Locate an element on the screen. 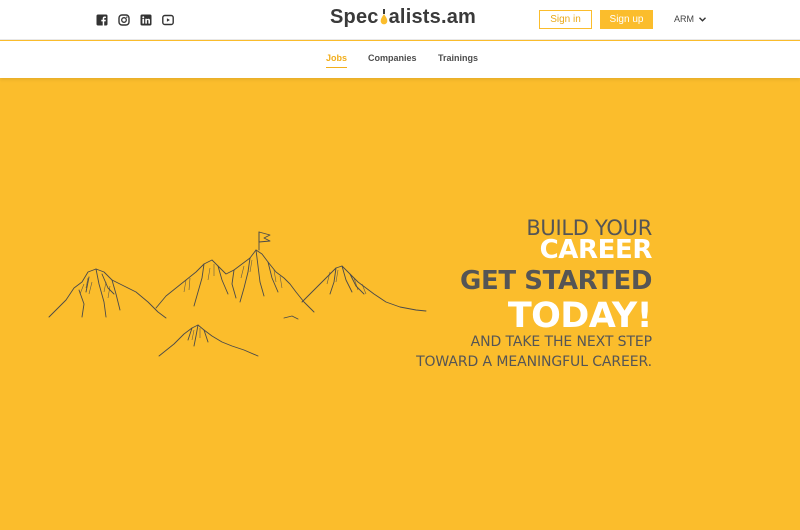 Image resolution: width=800 pixels, height=530 pixels. youtube-icon is located at coordinates (168, 20).